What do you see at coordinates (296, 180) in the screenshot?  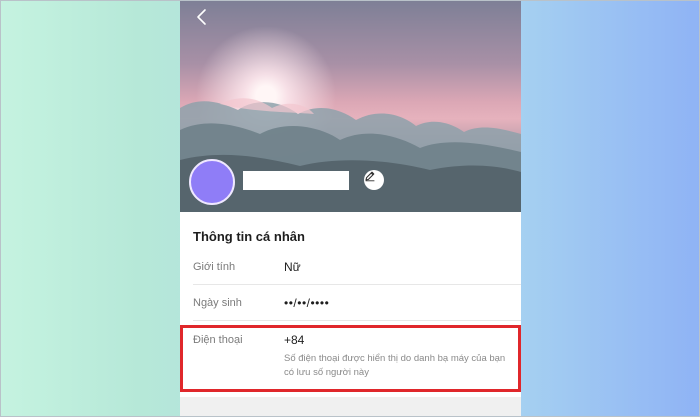 I see `display-name-field` at bounding box center [296, 180].